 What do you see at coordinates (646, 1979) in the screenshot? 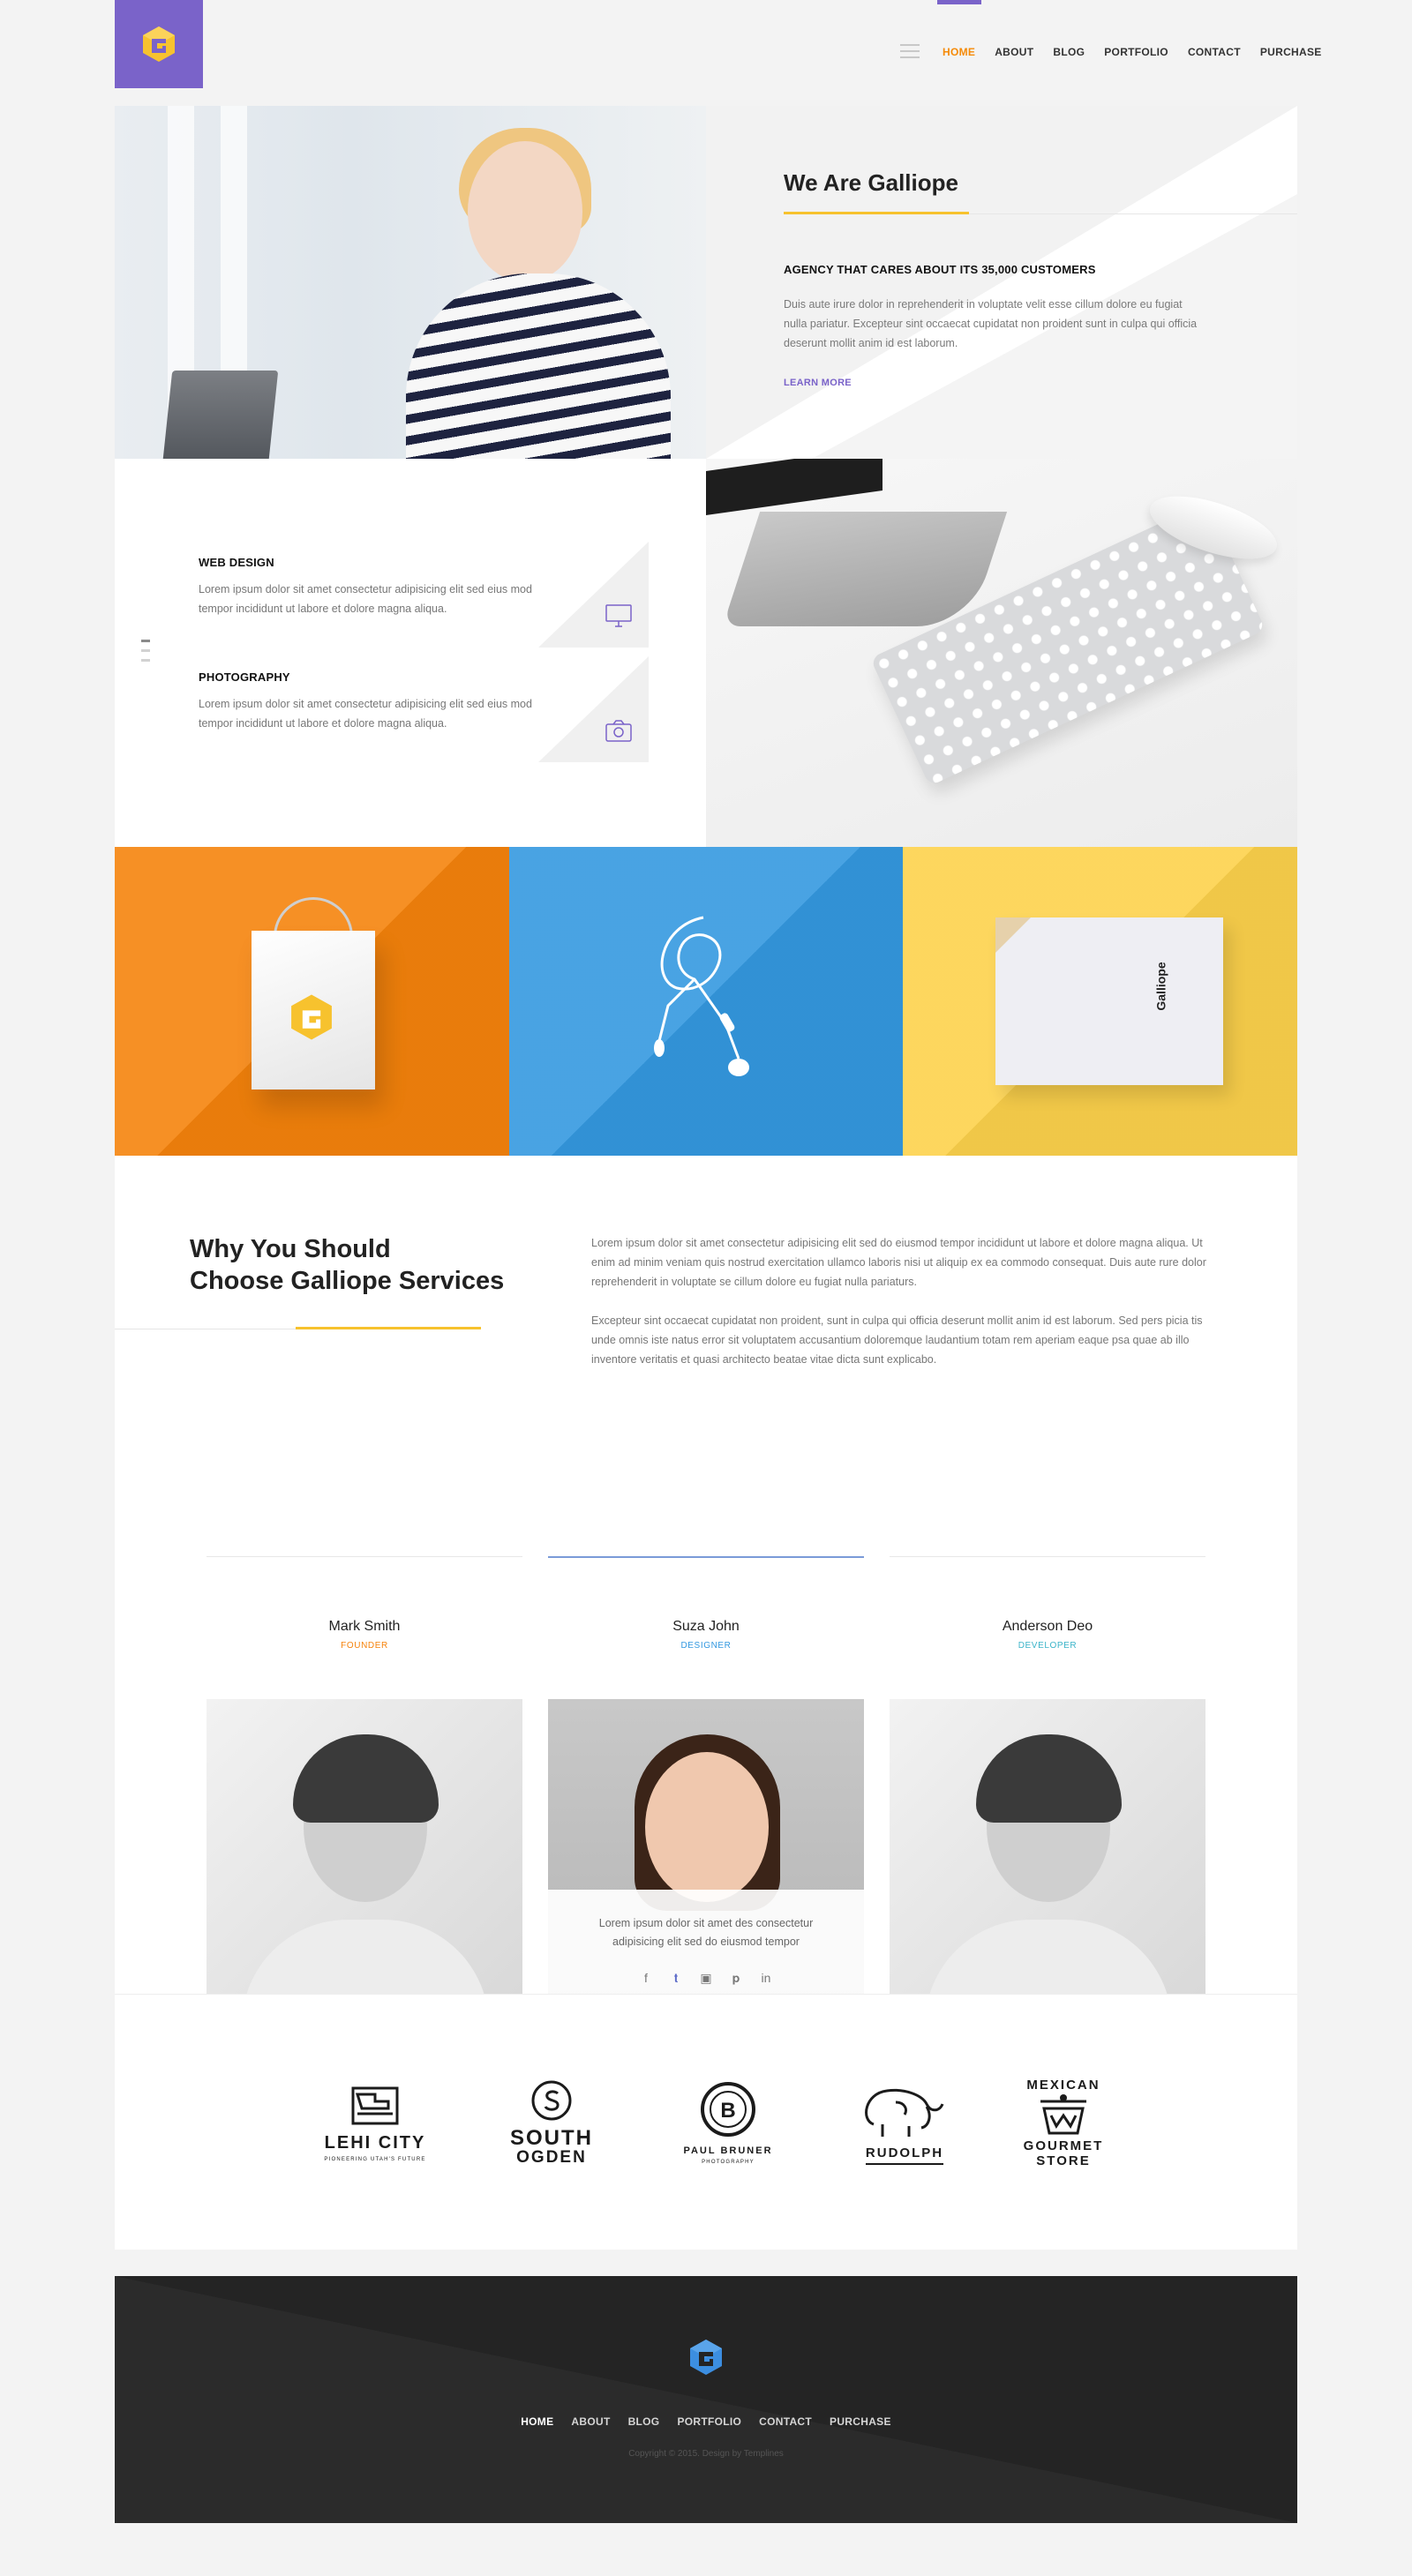
I see `facebook-icon: f` at bounding box center [646, 1979].